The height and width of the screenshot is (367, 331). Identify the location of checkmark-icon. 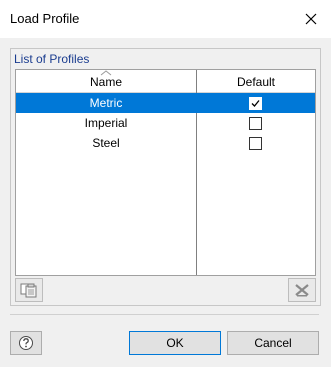
(255, 103).